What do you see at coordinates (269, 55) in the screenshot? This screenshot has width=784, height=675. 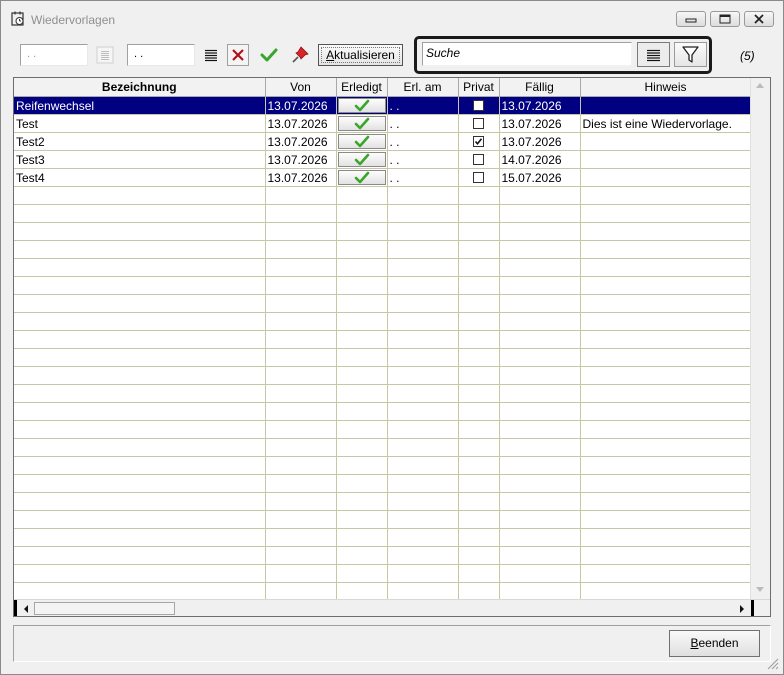 I see `confirm-button` at bounding box center [269, 55].